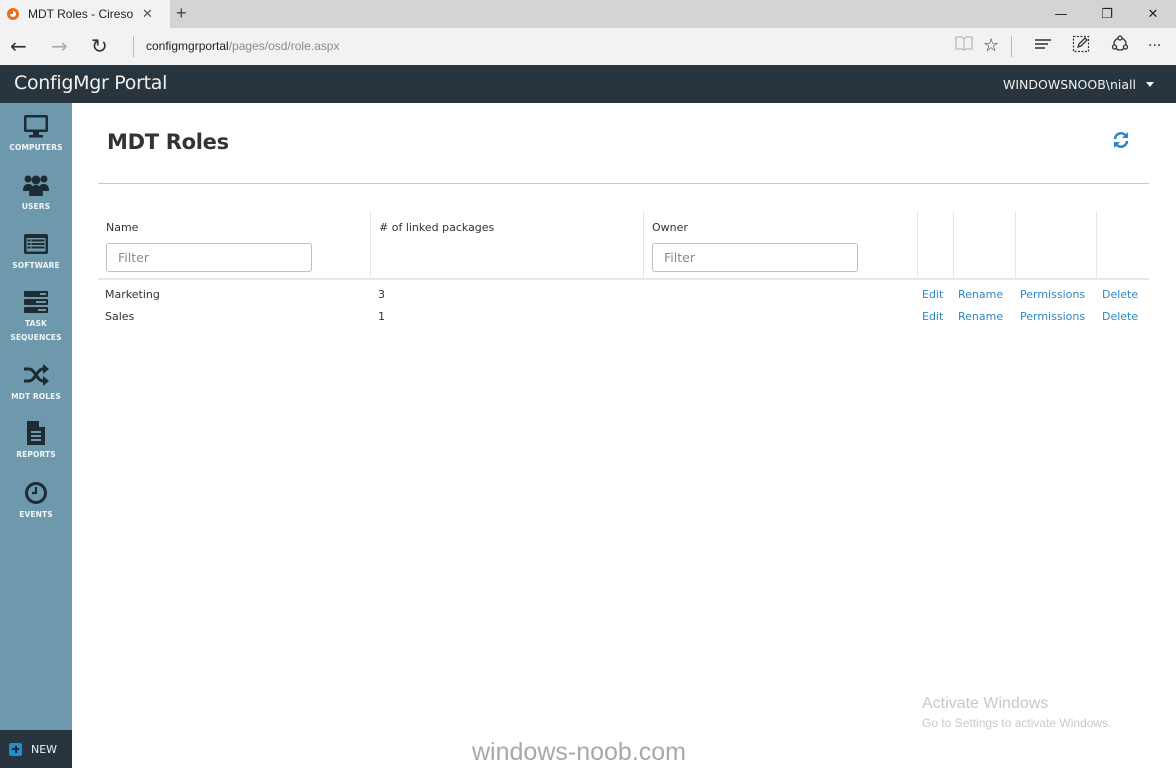 The width and height of the screenshot is (1176, 768). Describe the element at coordinates (36, 454) in the screenshot. I see `sidebar-label: REPORTS` at that location.